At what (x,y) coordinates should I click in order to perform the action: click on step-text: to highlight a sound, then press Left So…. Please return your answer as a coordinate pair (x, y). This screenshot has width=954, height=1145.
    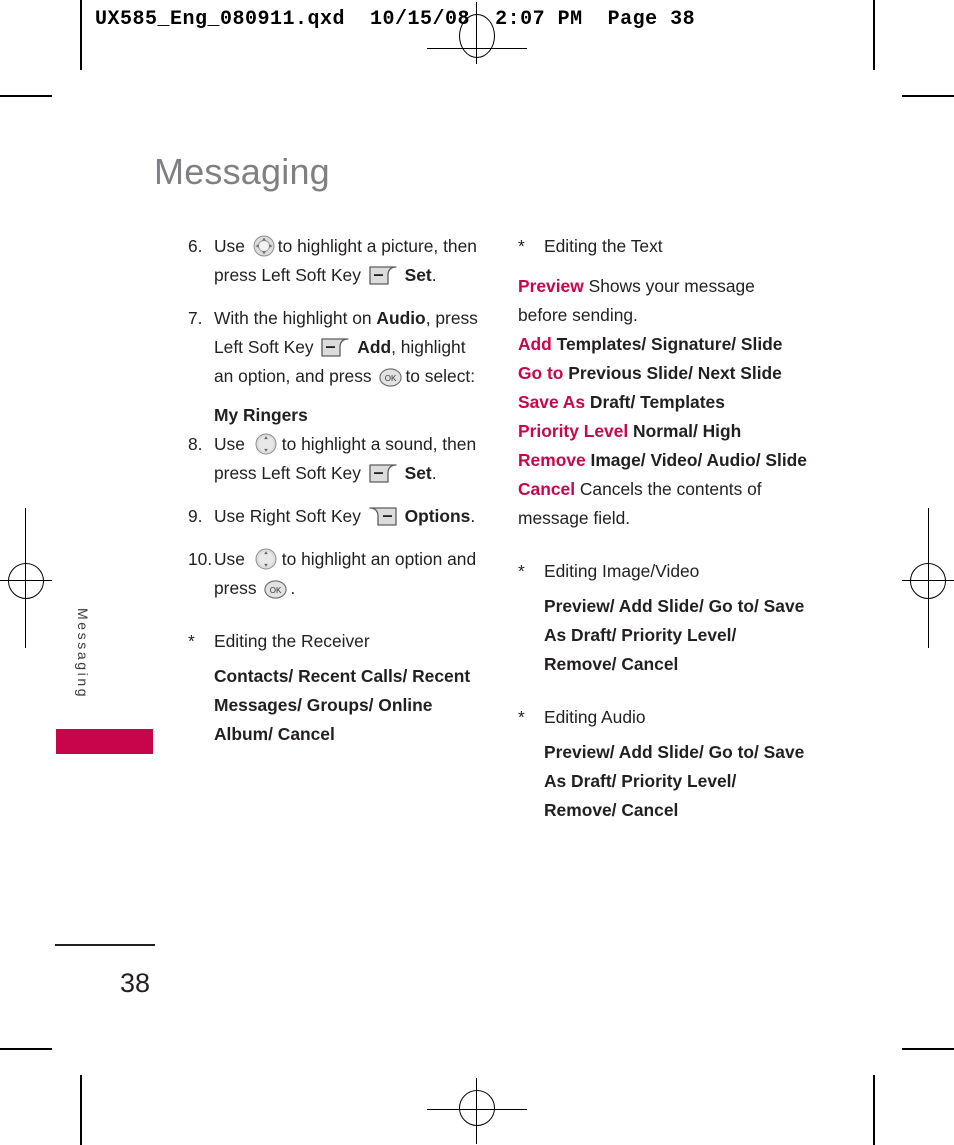
    Looking at the image, I should click on (345, 458).